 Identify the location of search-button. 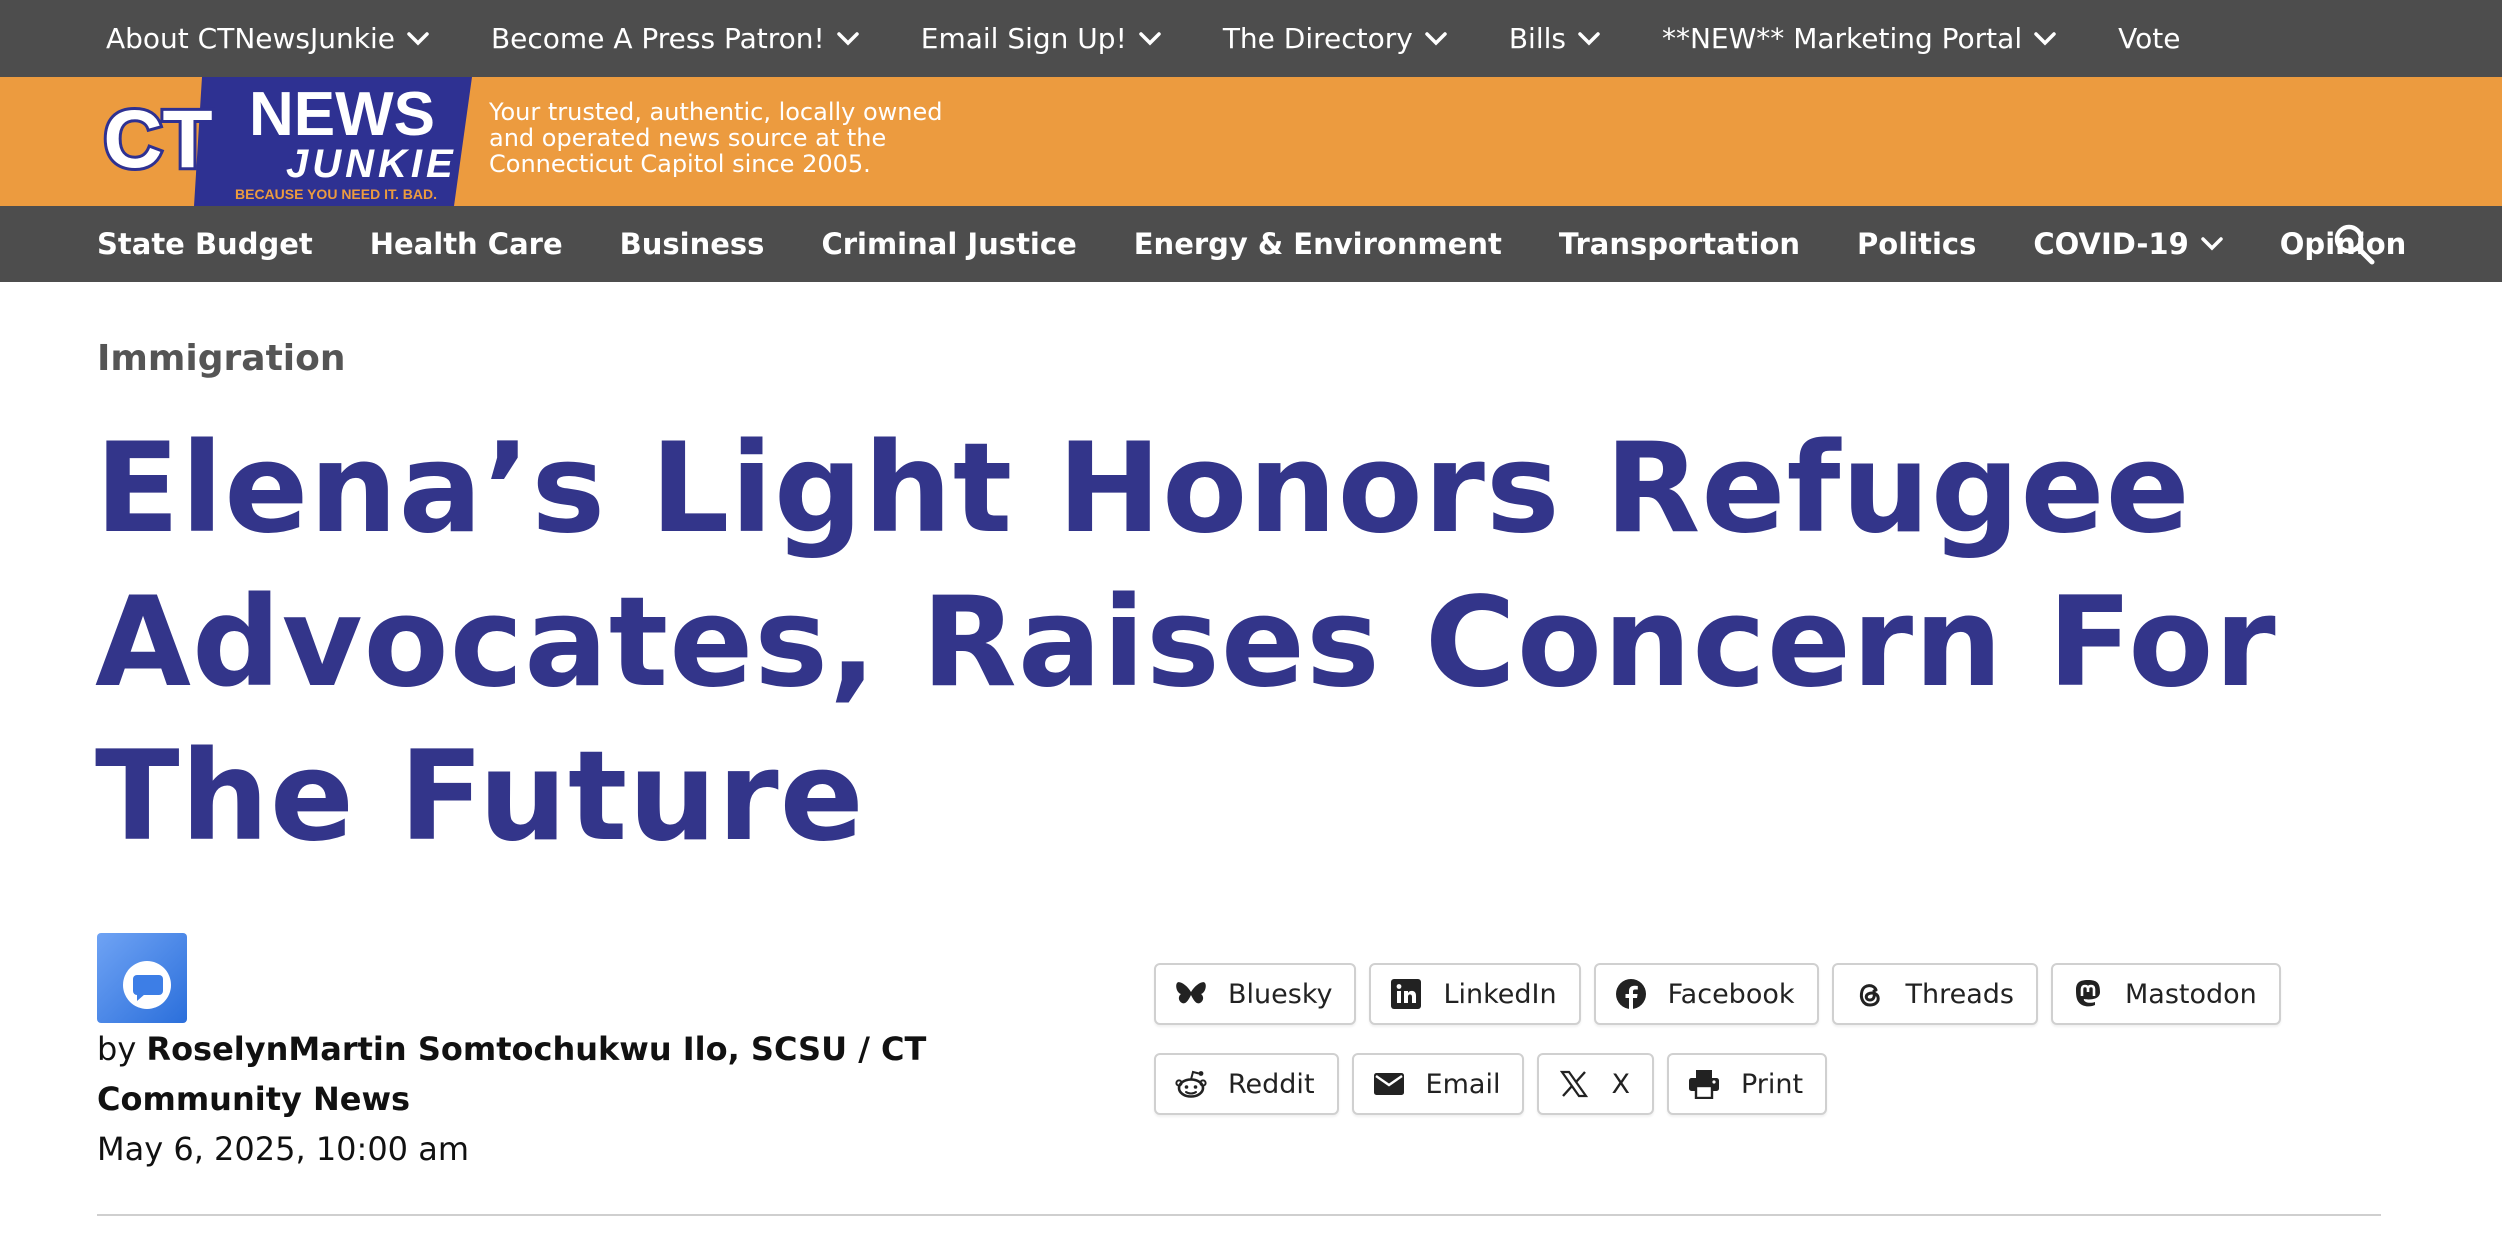
(2354, 244).